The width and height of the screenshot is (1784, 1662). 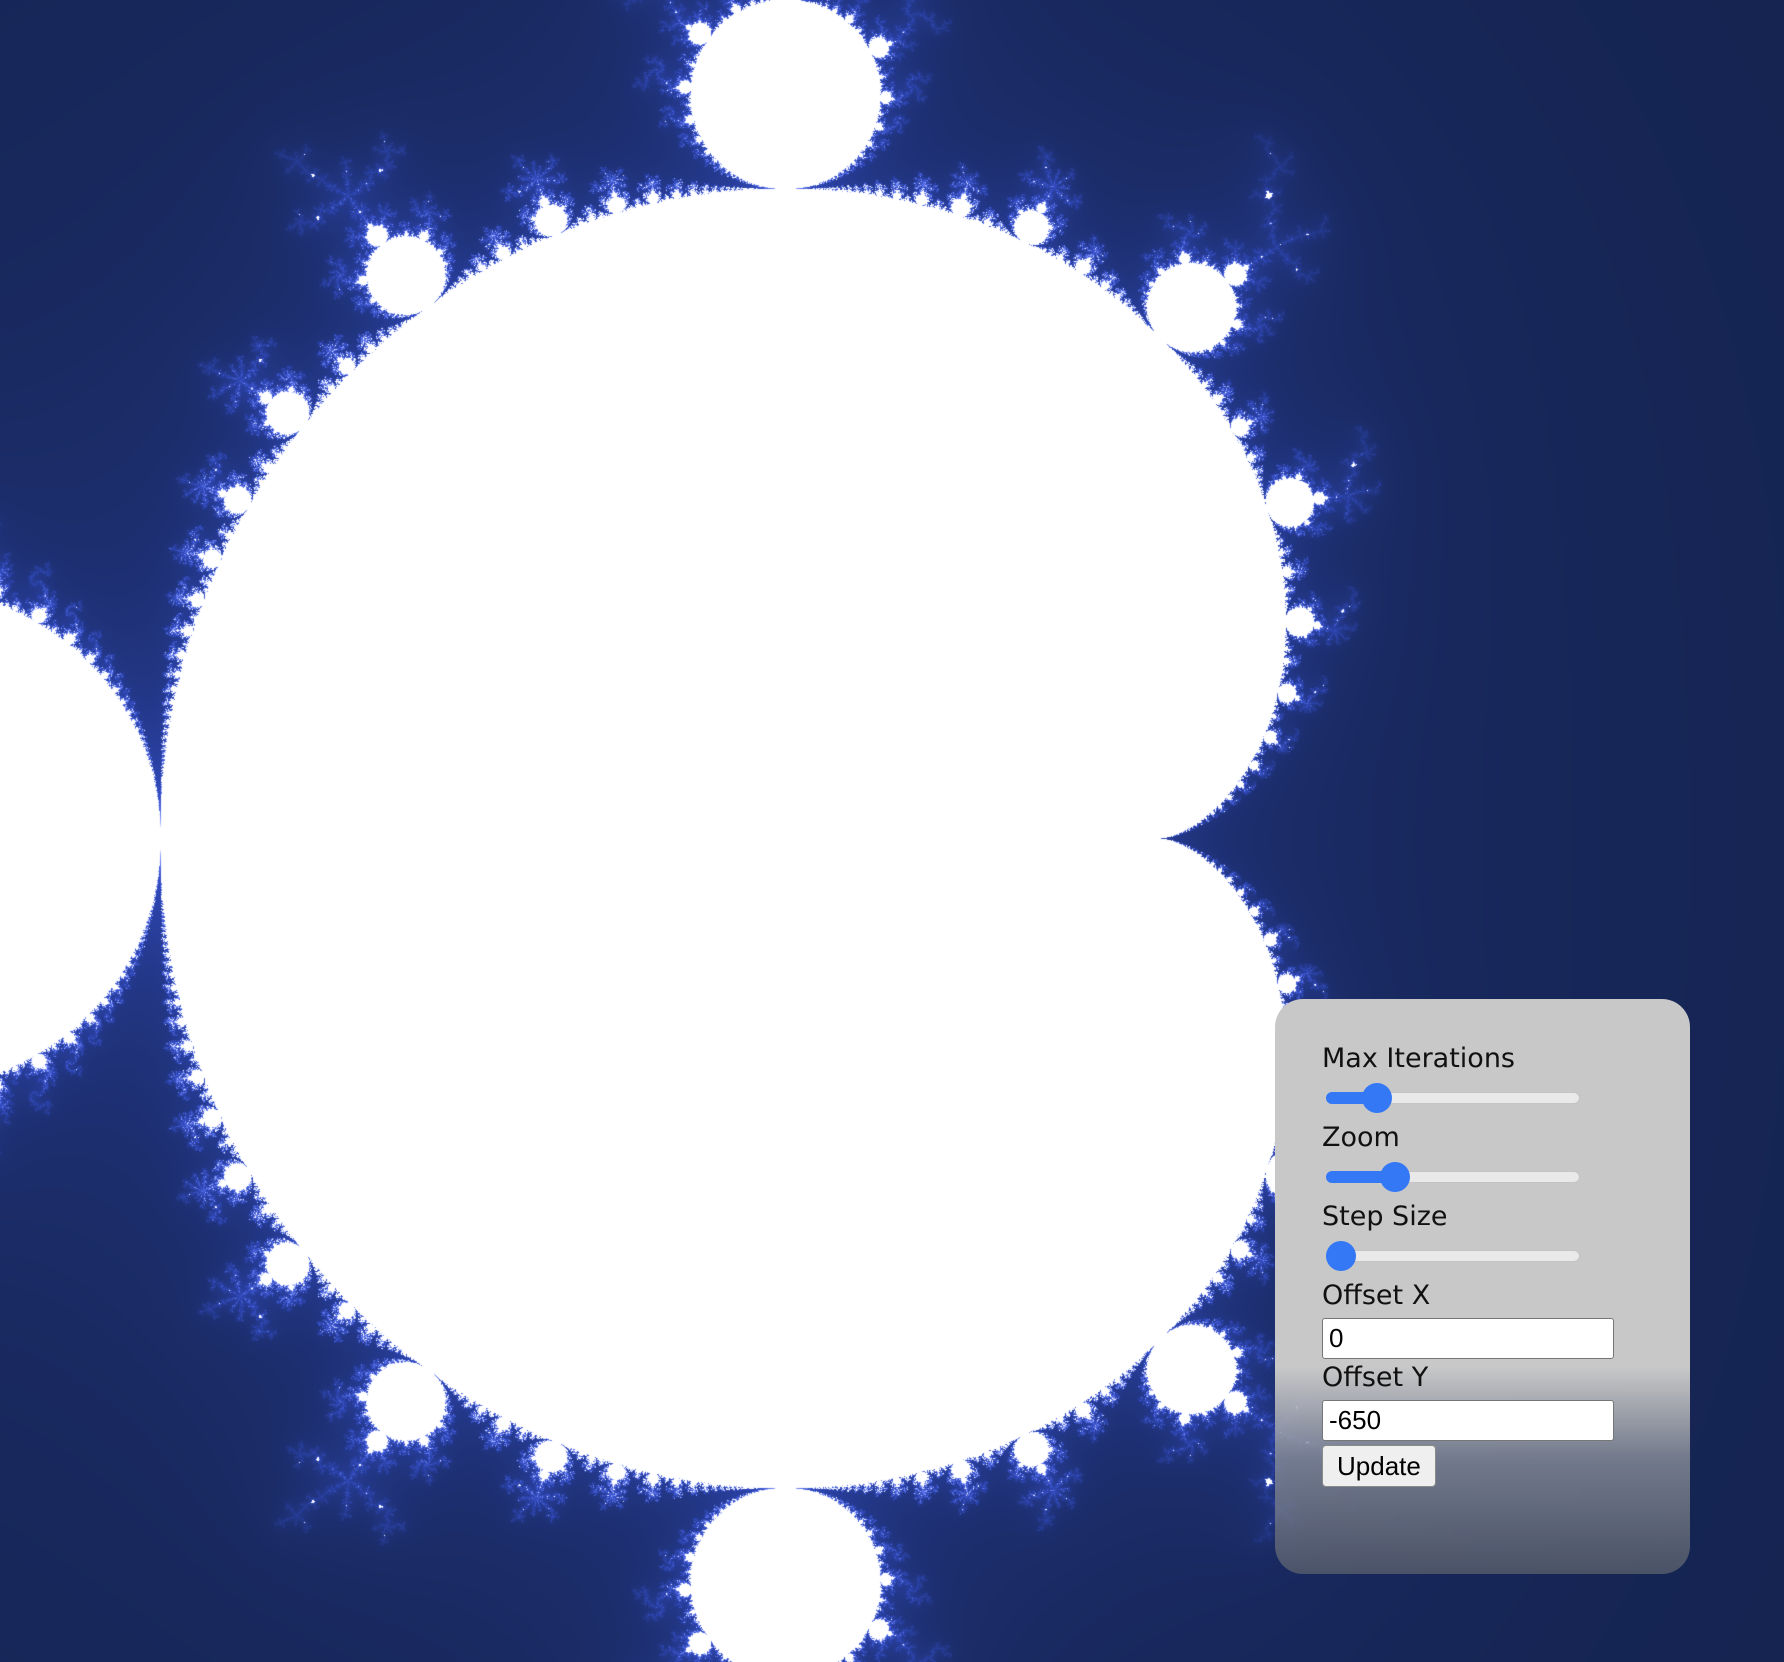 I want to click on offset-y-label: Offset Y, so click(x=1375, y=1377).